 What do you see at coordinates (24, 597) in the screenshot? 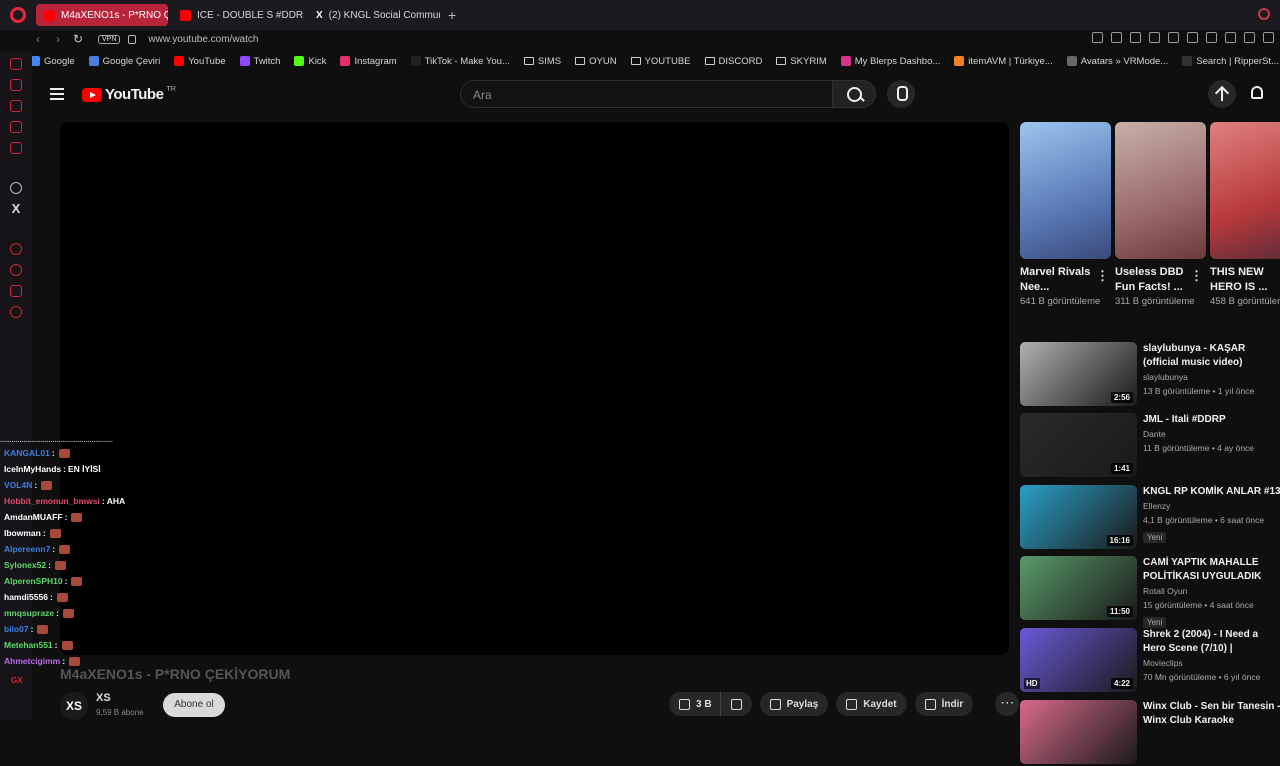
I see `chat-username: hamdi5556` at bounding box center [24, 597].